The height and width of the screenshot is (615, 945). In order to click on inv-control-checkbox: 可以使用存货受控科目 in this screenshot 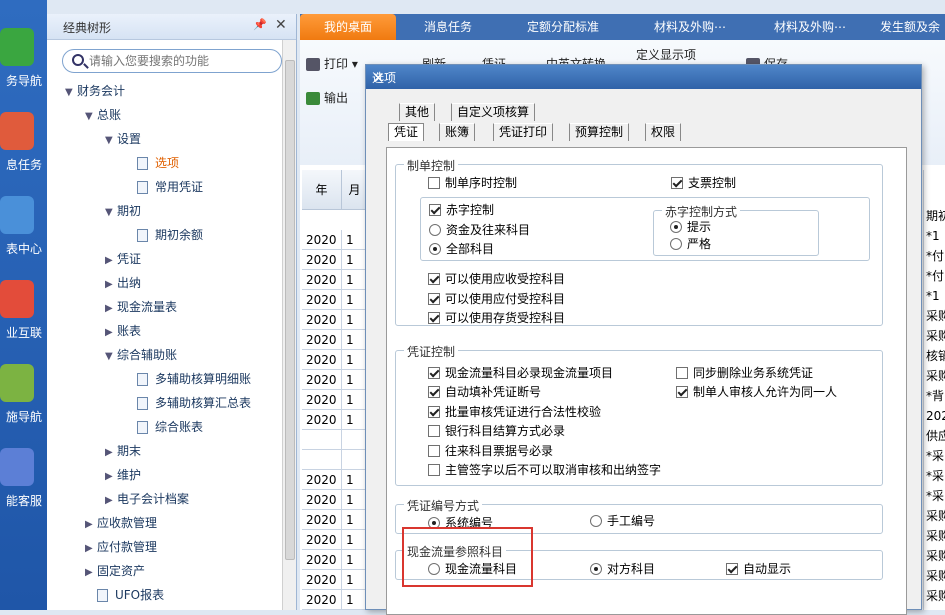, I will do `click(496, 318)`.